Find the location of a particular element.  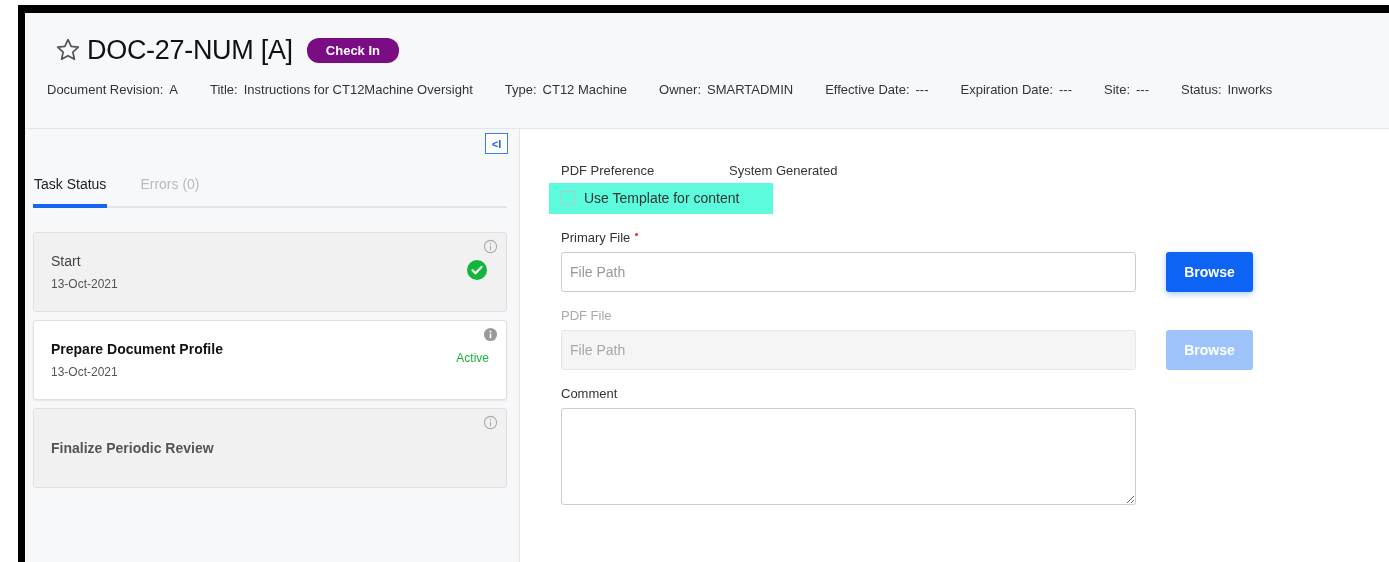

field-label: Comment is located at coordinates (590, 393).